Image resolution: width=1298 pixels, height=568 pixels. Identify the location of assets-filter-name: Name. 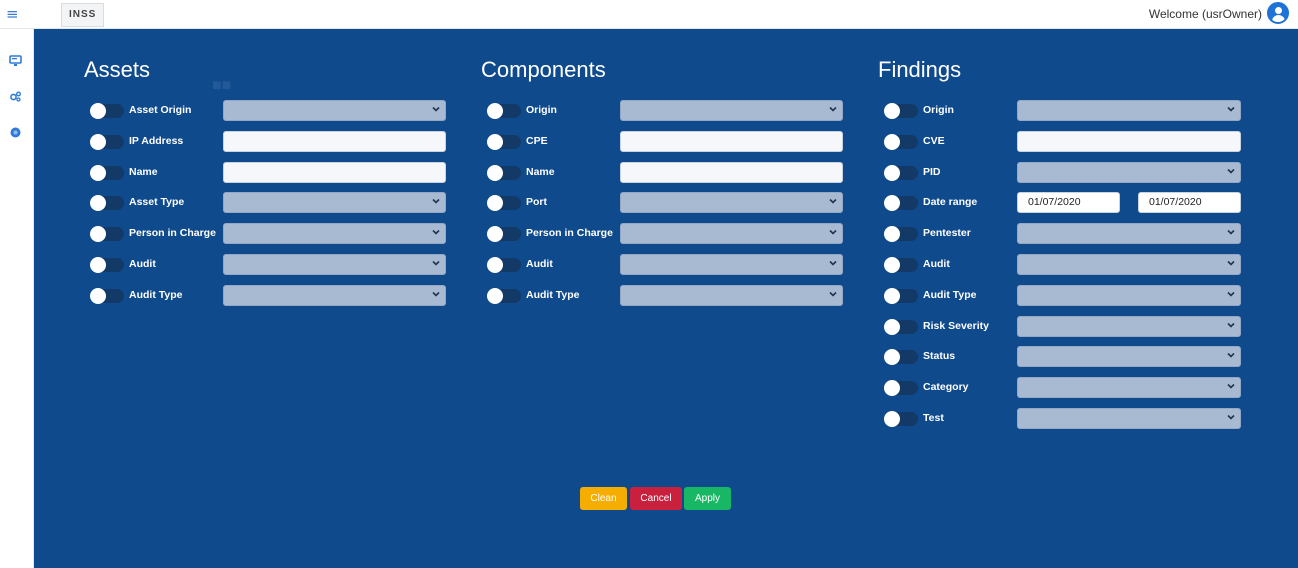
(268, 172).